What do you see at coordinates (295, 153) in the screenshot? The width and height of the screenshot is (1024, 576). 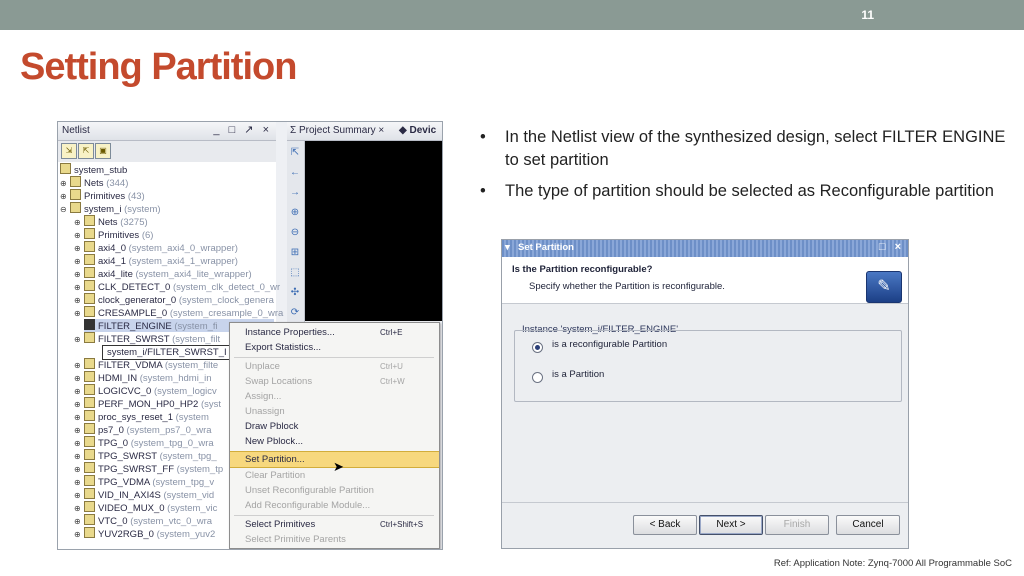 I see `fit-icon: ⇱` at bounding box center [295, 153].